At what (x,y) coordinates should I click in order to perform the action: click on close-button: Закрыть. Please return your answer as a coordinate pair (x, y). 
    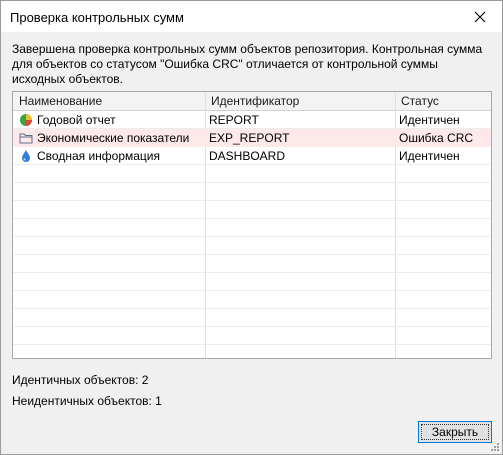
    Looking at the image, I should click on (455, 432).